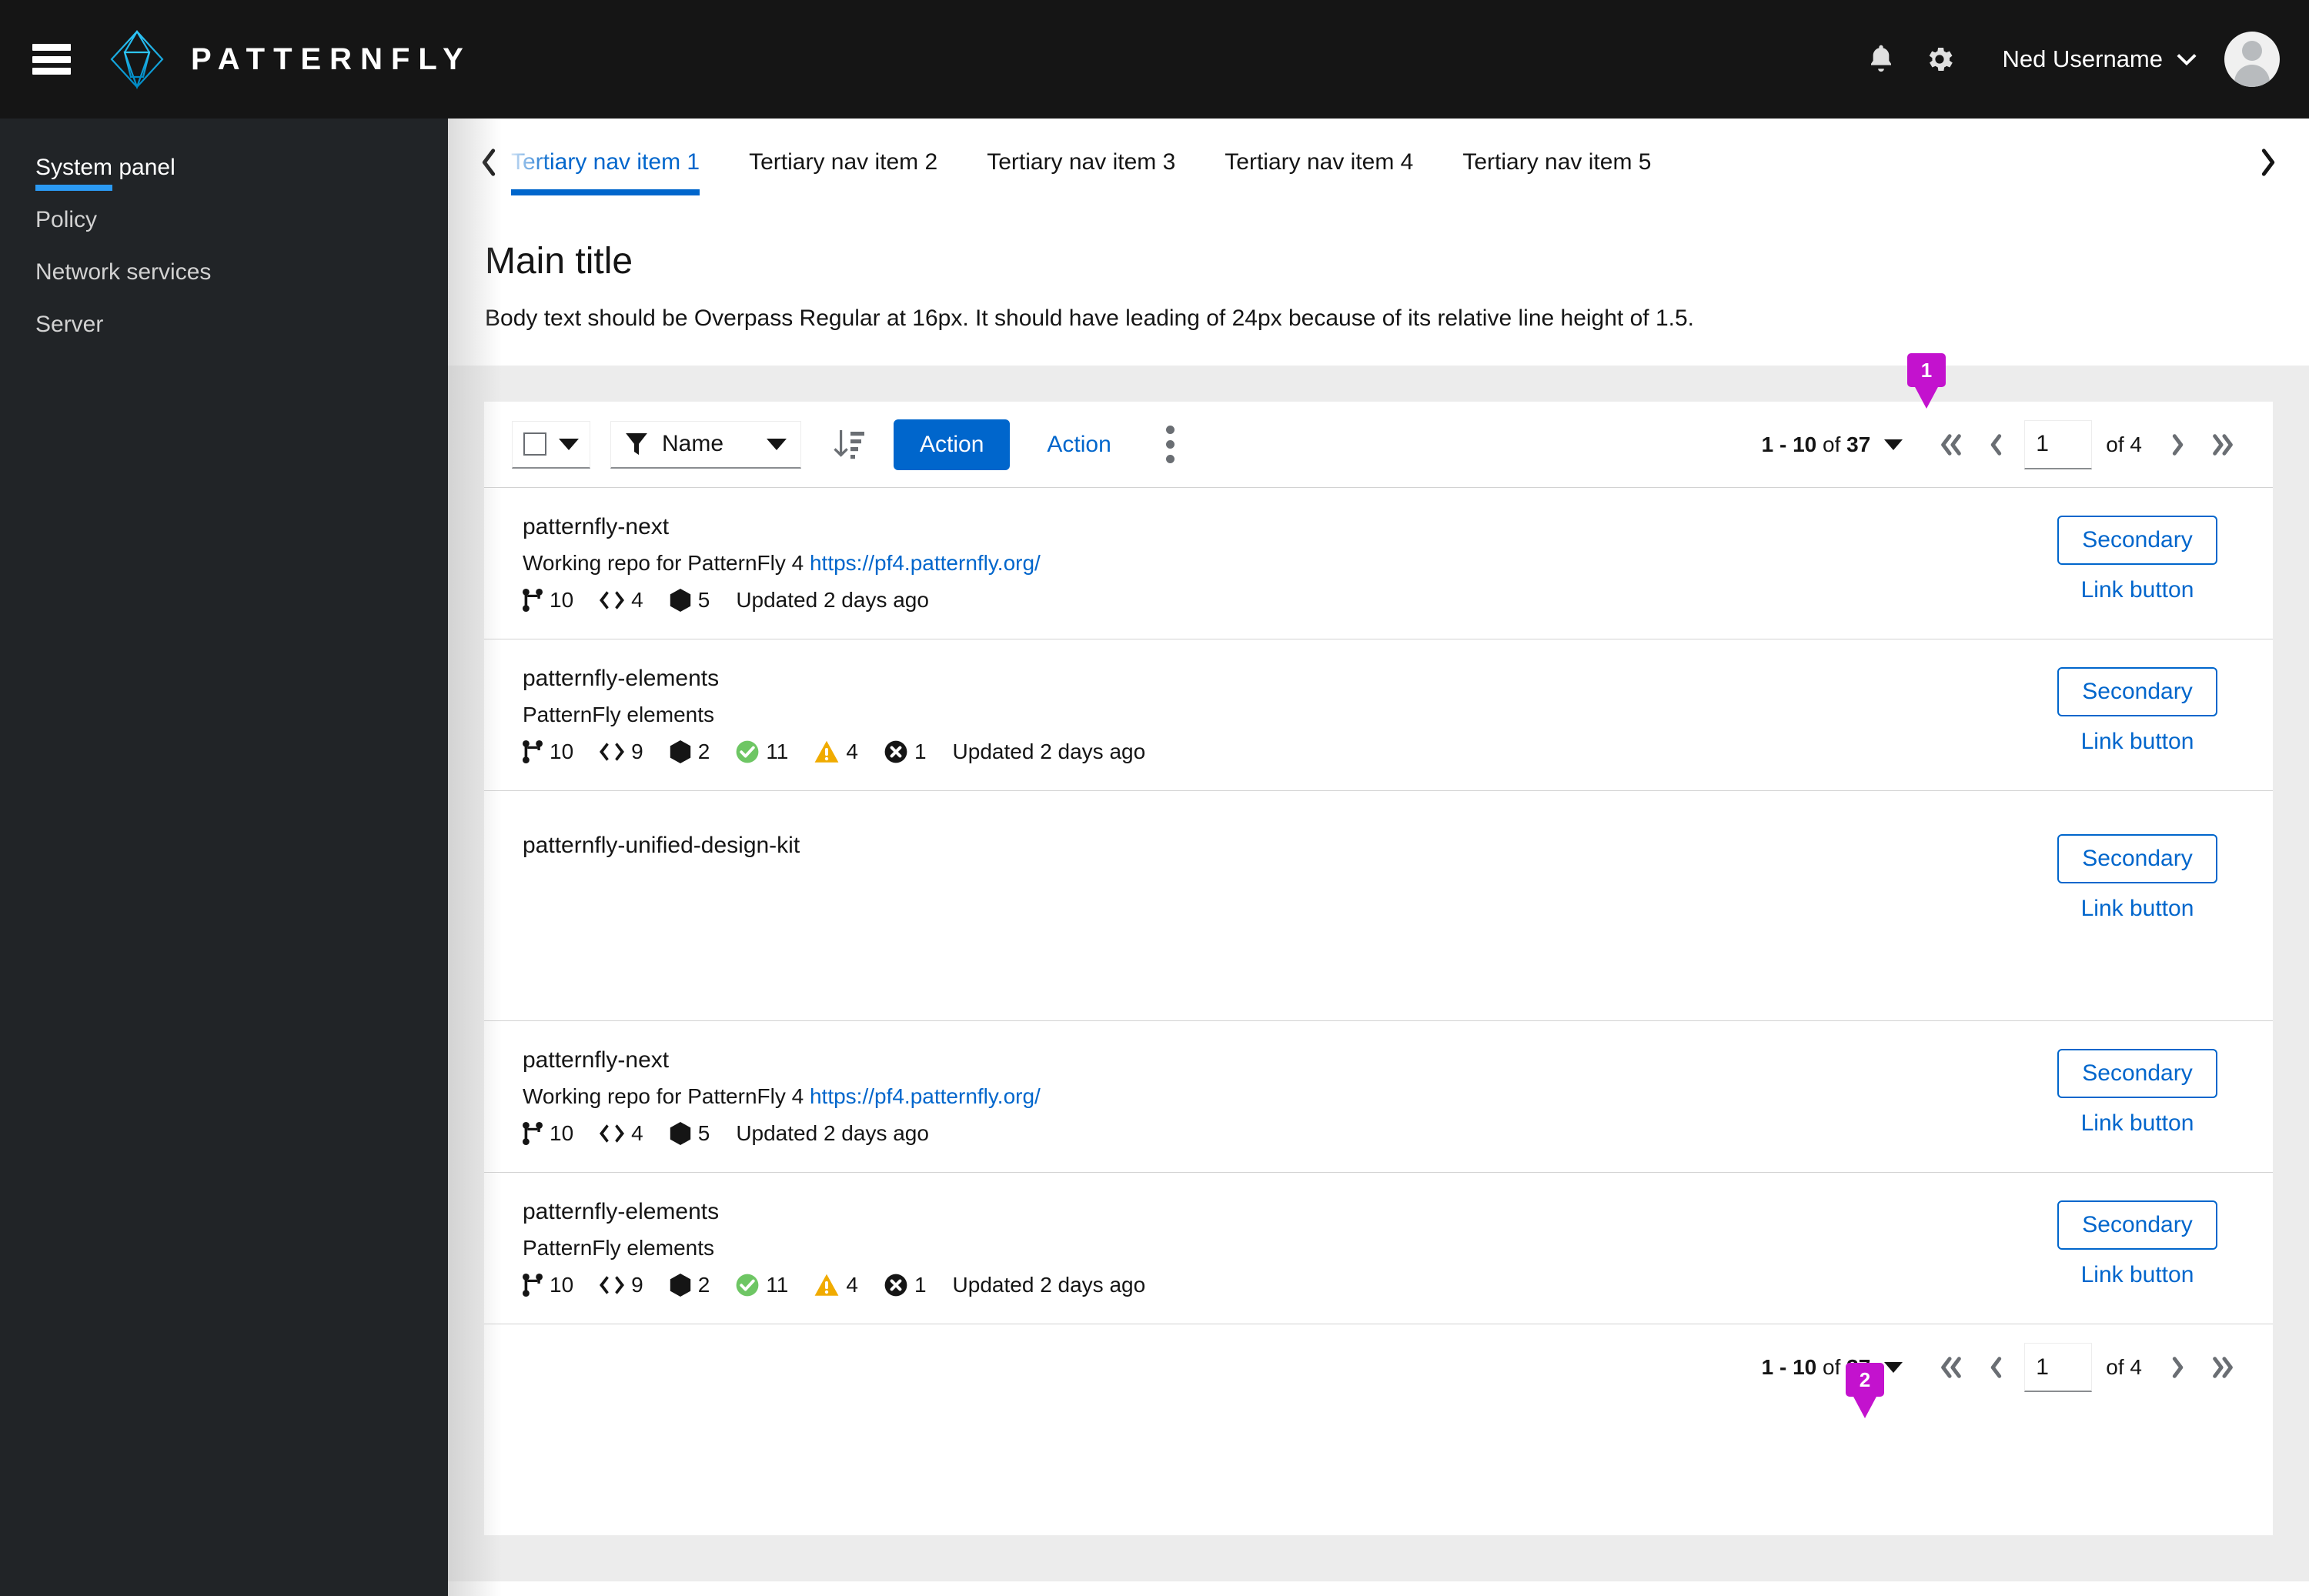 This screenshot has height=1596, width=2309. What do you see at coordinates (2100, 59) in the screenshot?
I see `user-menu: Ned Username` at bounding box center [2100, 59].